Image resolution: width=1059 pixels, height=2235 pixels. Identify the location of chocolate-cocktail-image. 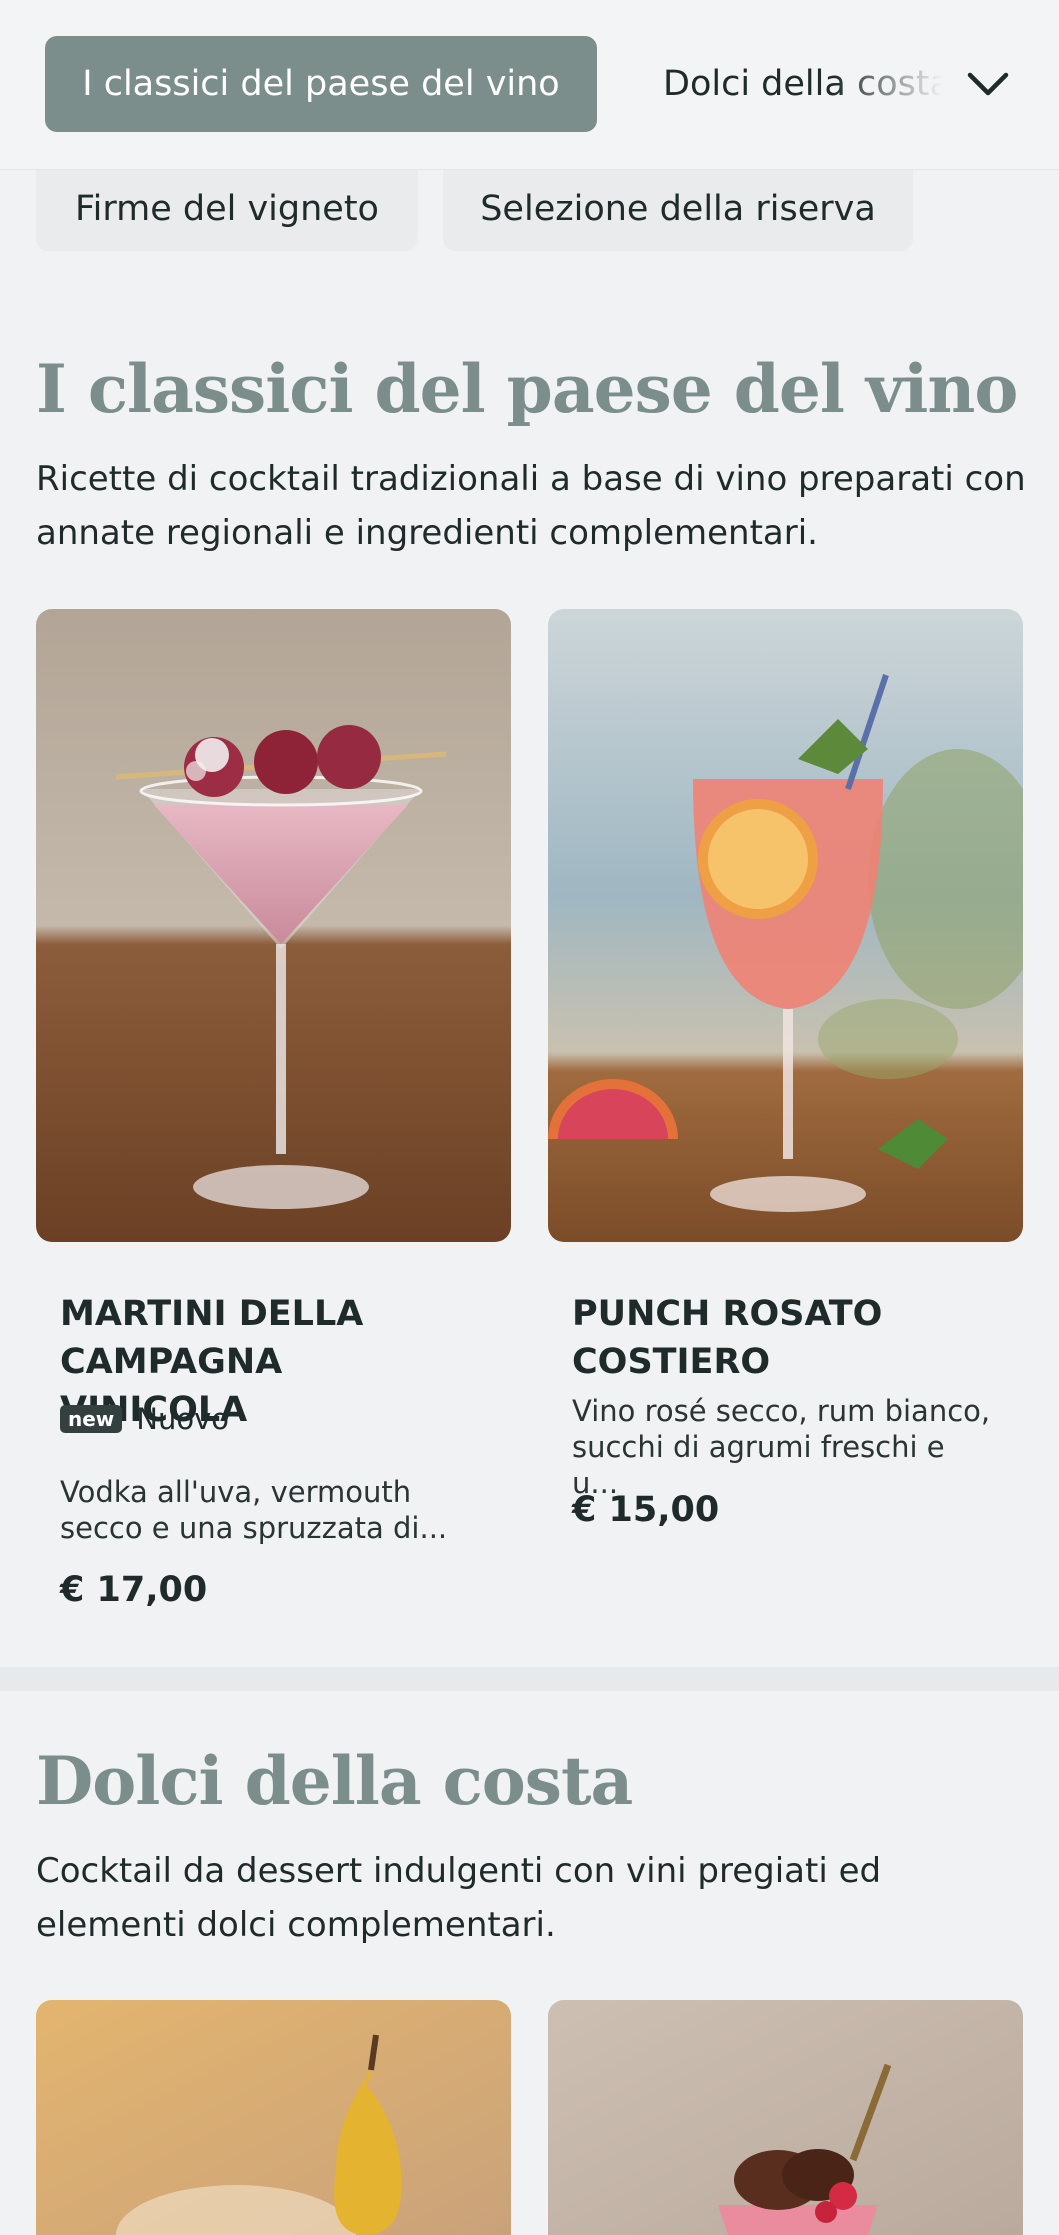
(785, 2117).